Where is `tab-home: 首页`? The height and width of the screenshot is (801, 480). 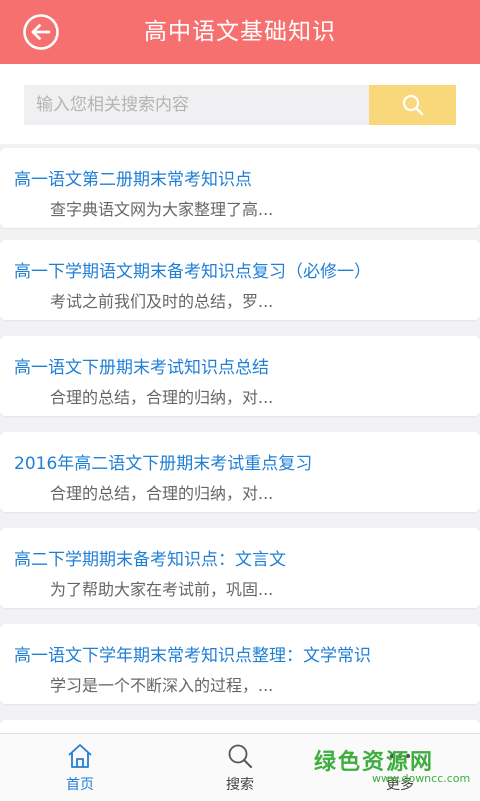
tab-home: 首页 is located at coordinates (80, 767).